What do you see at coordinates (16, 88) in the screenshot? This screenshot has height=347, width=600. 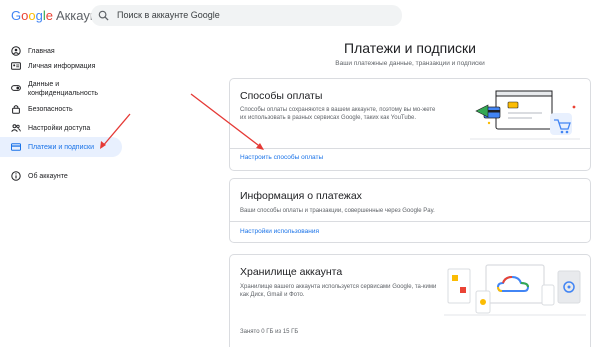 I see `privacy-toggle-icon` at bounding box center [16, 88].